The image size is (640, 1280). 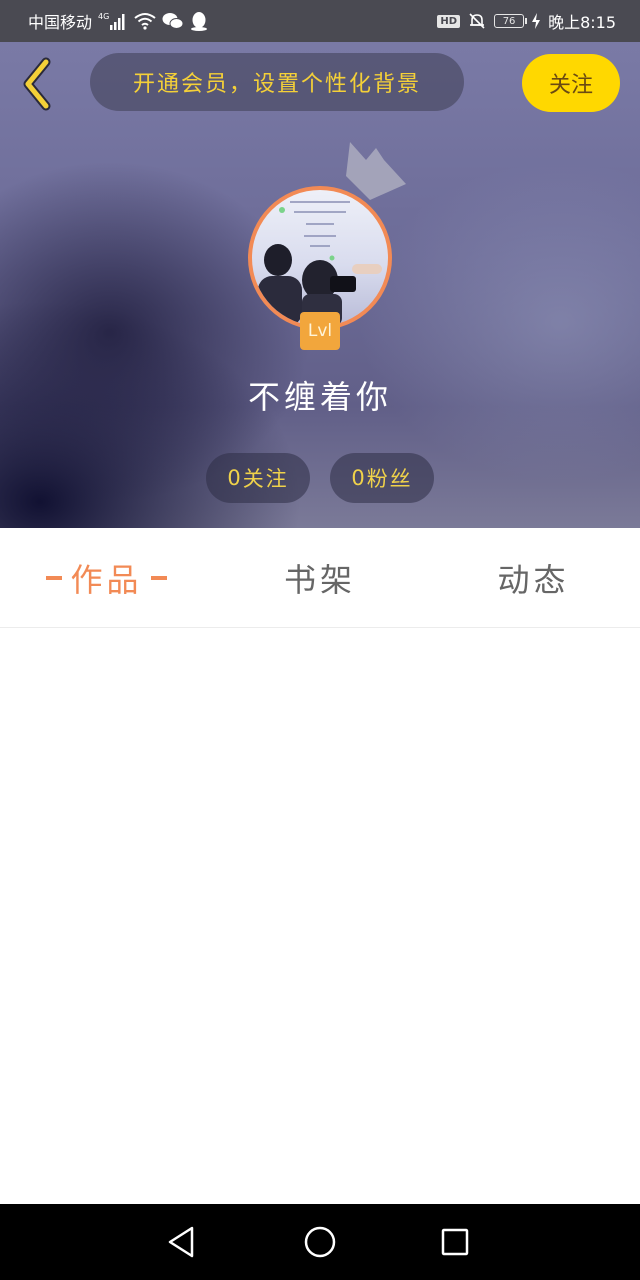 I want to click on avatar, so click(x=320, y=258).